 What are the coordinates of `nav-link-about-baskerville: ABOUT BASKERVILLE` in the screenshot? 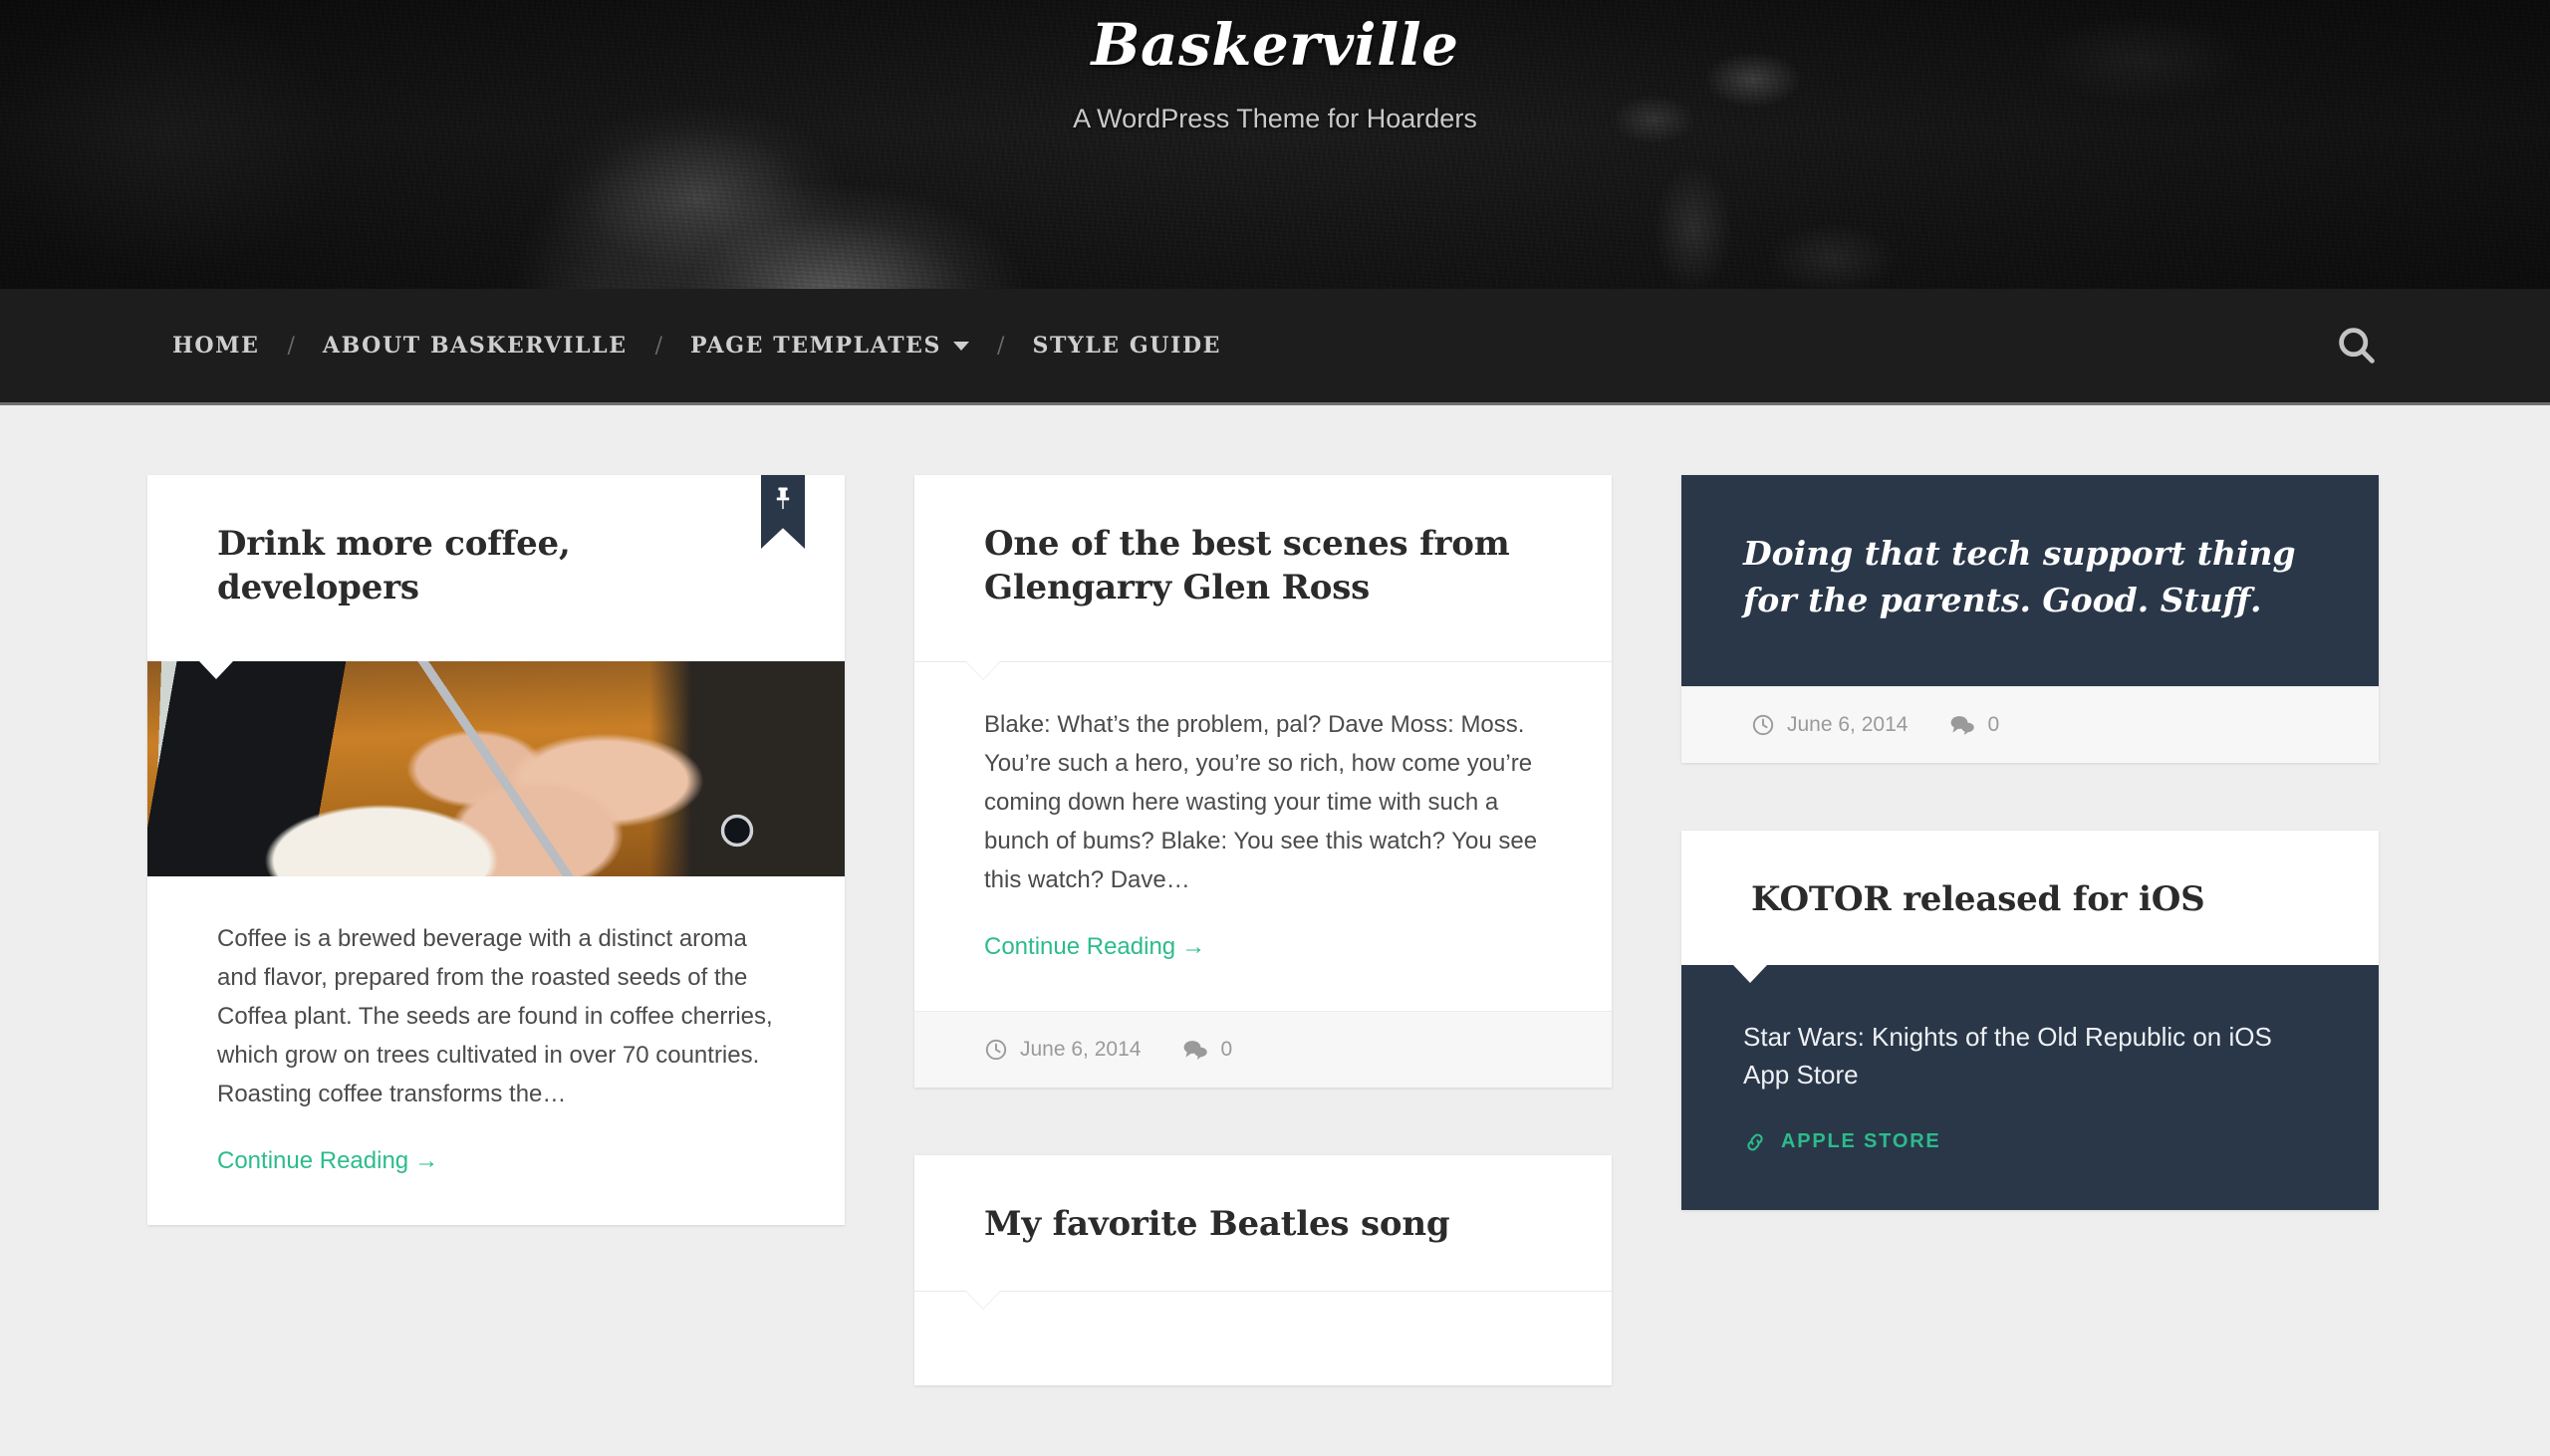 It's located at (475, 346).